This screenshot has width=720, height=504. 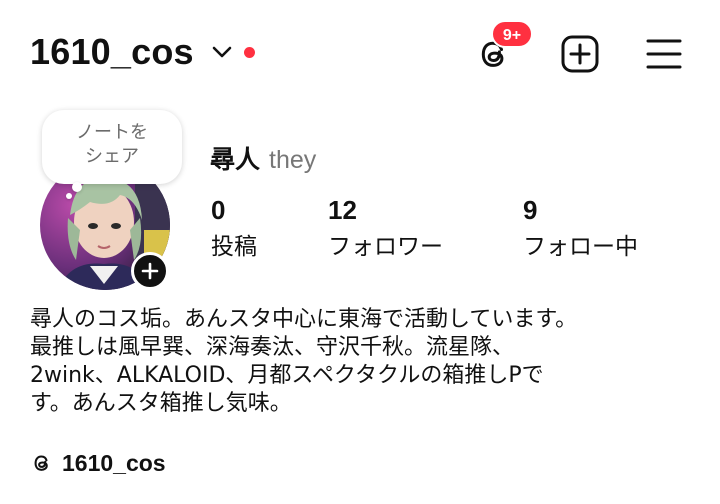 I want to click on following-count: 9, so click(x=530, y=210).